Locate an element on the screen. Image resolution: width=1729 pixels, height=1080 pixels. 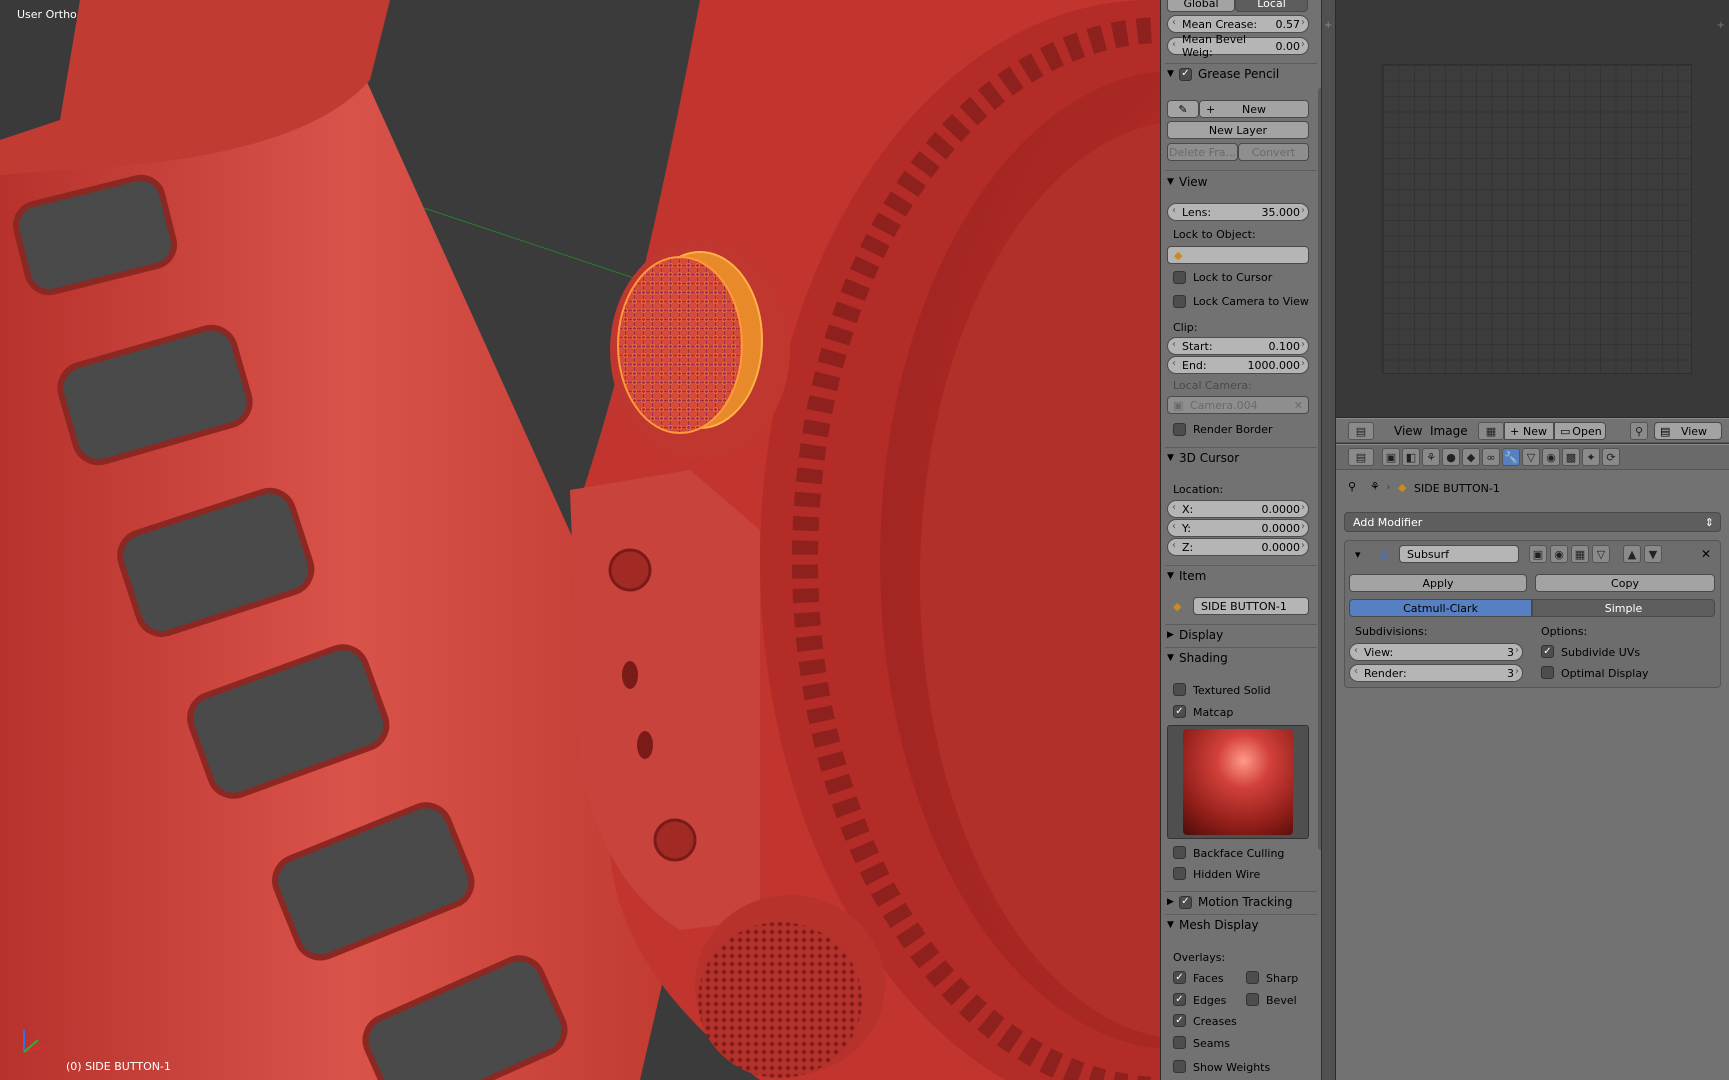
particles-tab-icon: ✦ is located at coordinates (1591, 457).